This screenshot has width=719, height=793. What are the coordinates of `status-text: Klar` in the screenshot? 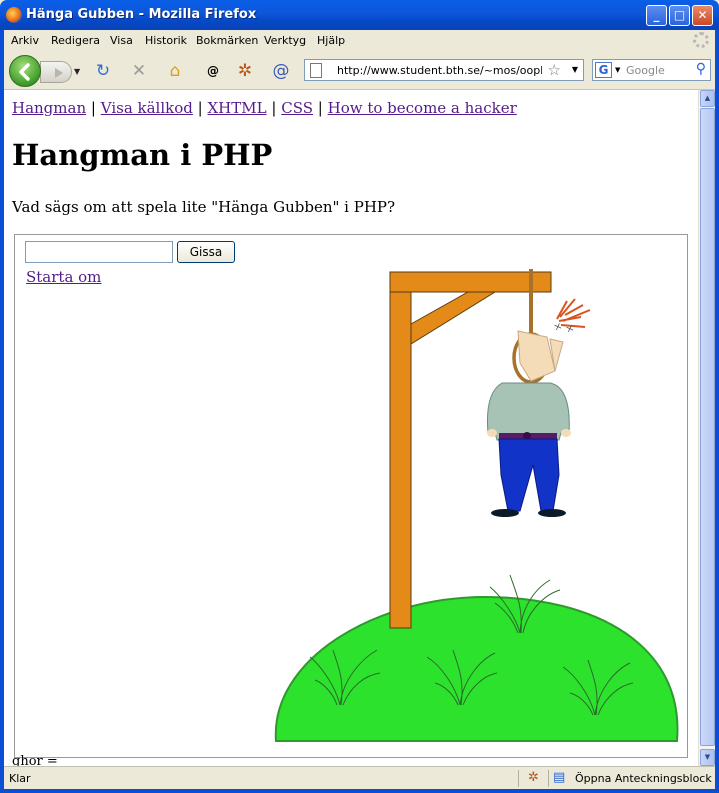 It's located at (20, 778).